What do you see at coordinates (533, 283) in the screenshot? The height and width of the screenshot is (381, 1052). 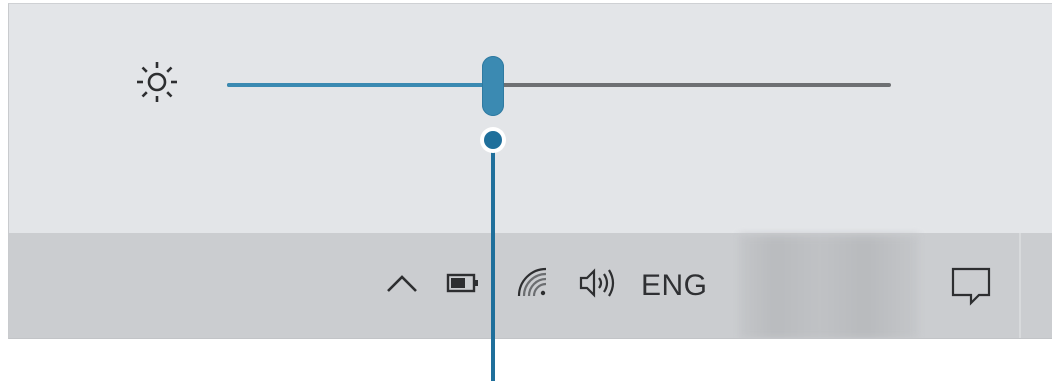 I see `wifi-icon` at bounding box center [533, 283].